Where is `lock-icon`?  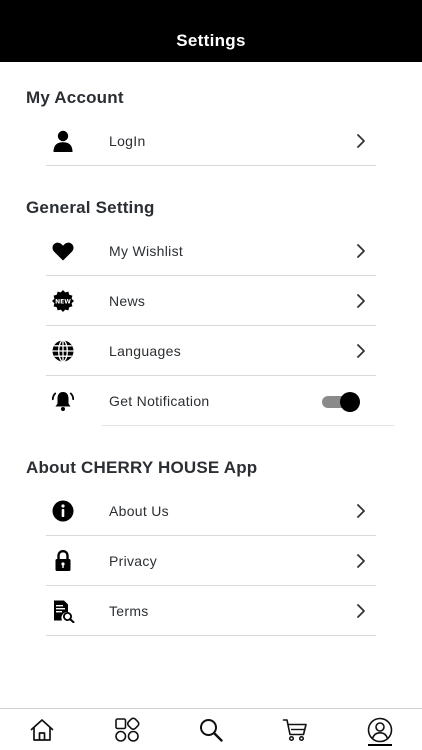 lock-icon is located at coordinates (63, 561).